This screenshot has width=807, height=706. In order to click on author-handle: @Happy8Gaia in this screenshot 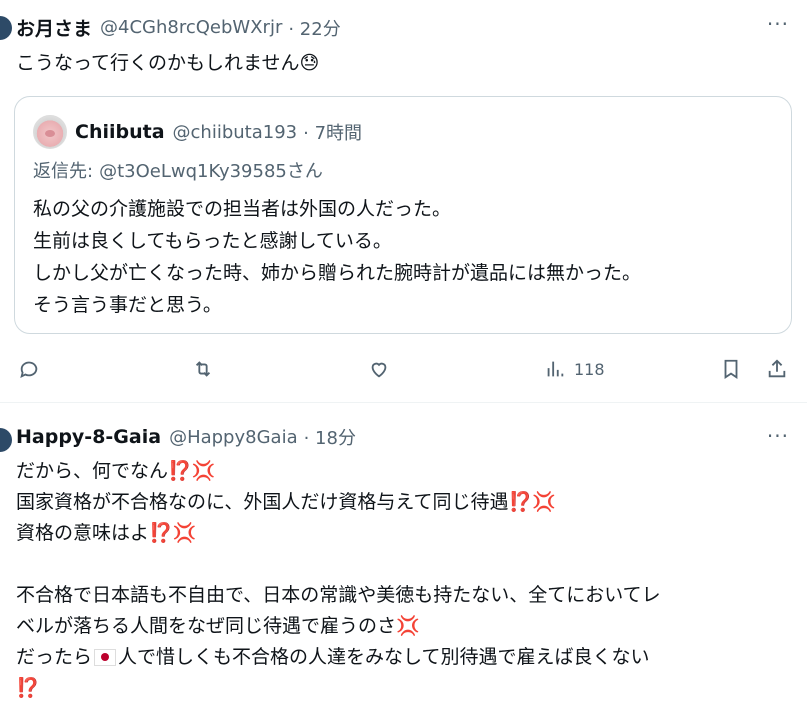, I will do `click(233, 437)`.